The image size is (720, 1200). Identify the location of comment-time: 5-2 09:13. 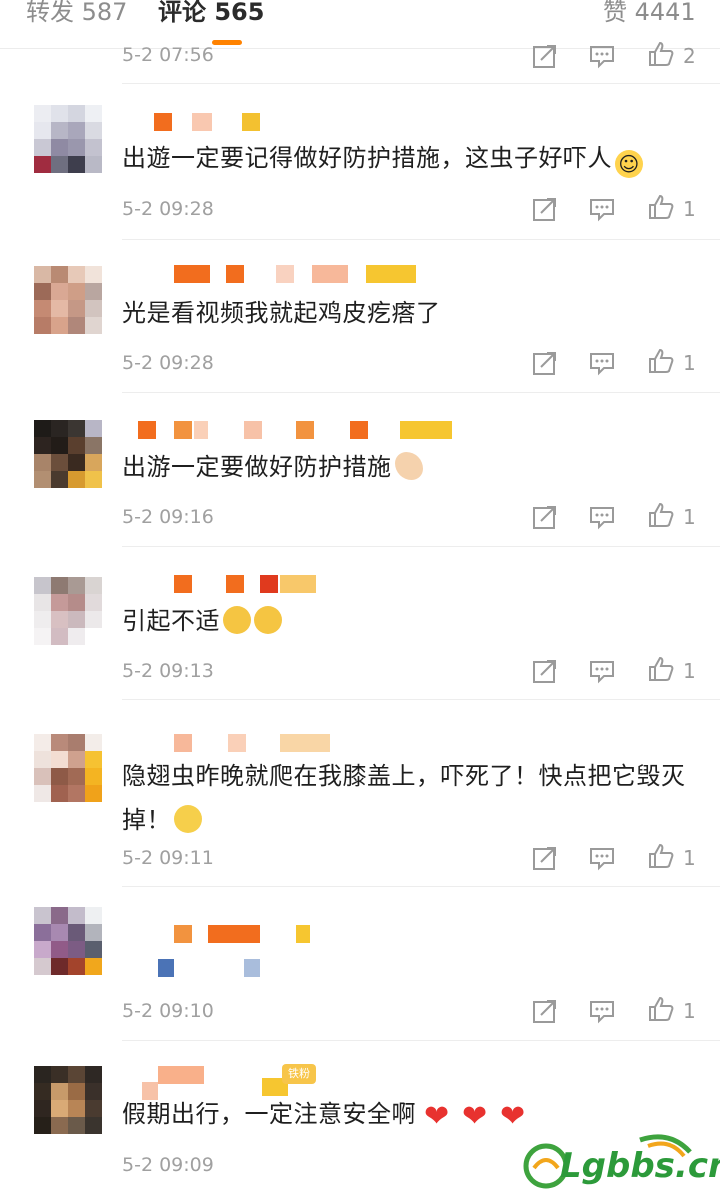
(168, 671).